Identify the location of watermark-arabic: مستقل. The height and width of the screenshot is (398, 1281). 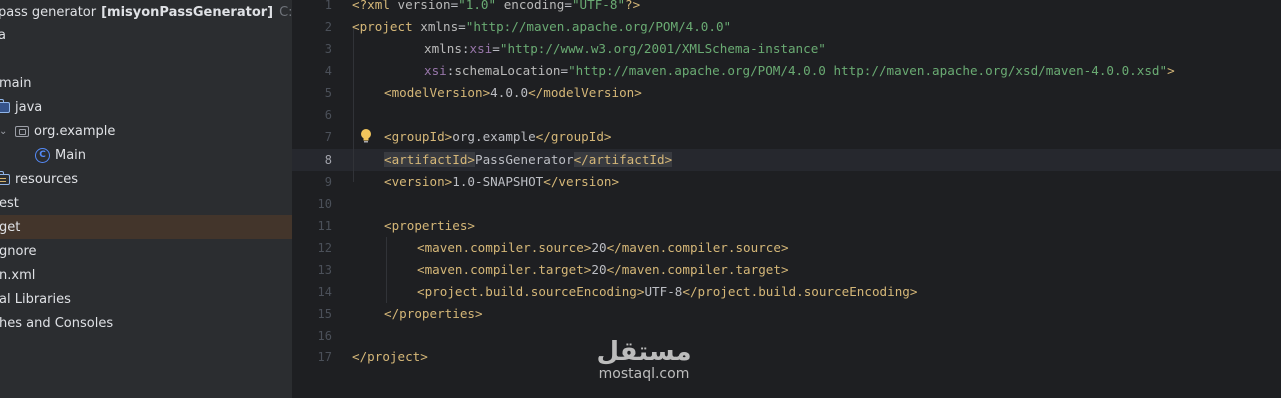
(644, 352).